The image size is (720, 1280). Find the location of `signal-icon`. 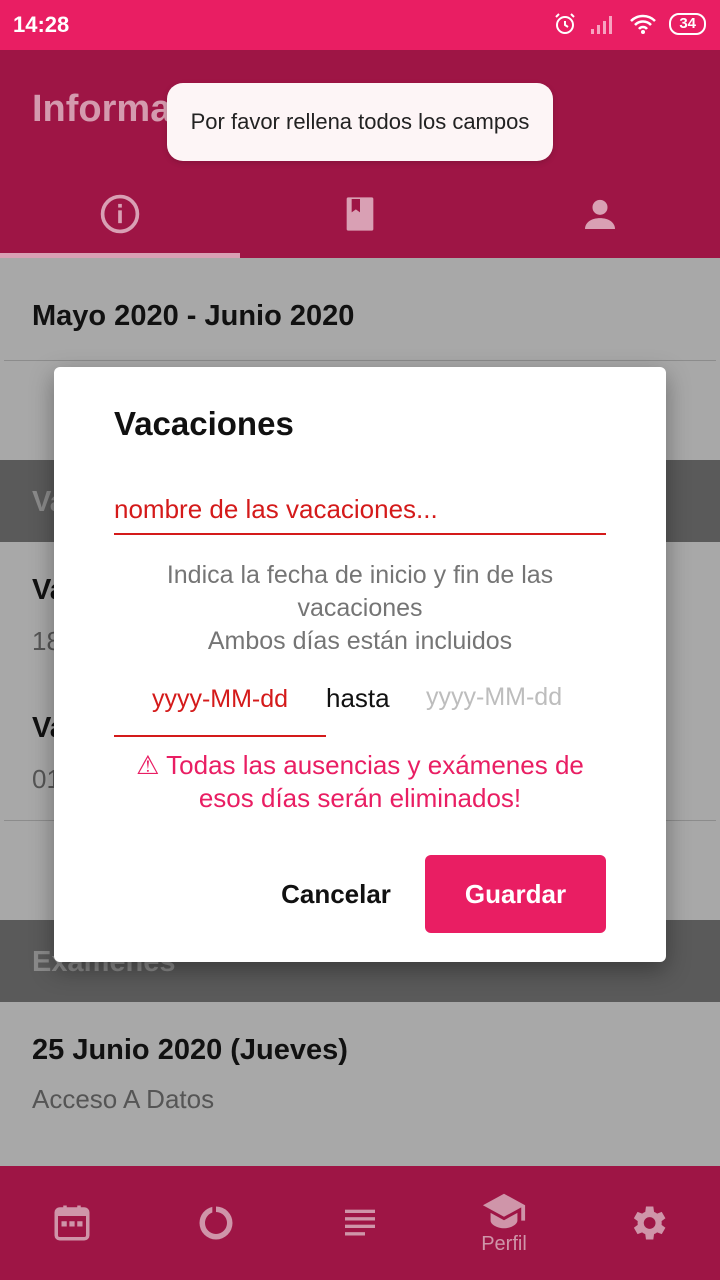

signal-icon is located at coordinates (602, 25).